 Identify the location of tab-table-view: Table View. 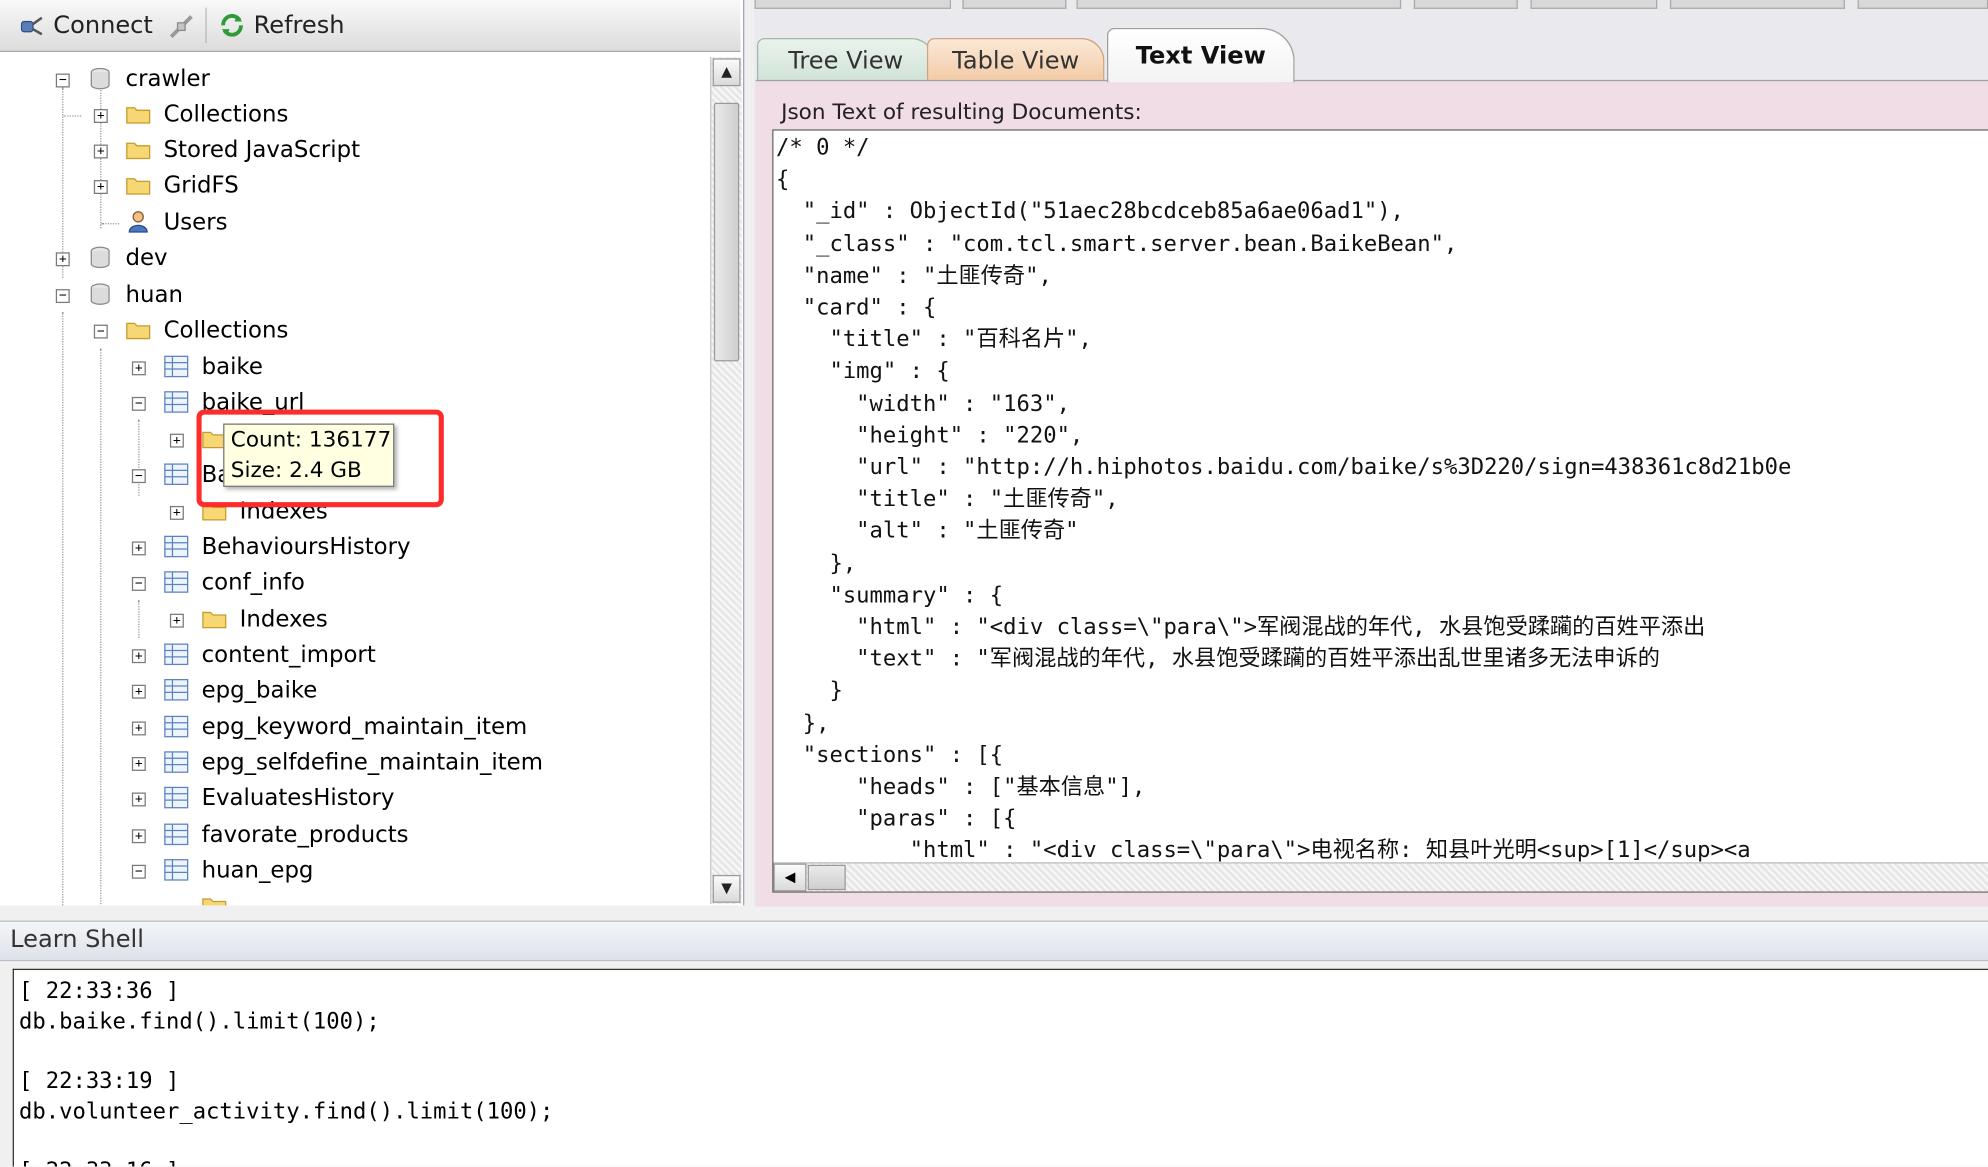
(1015, 60).